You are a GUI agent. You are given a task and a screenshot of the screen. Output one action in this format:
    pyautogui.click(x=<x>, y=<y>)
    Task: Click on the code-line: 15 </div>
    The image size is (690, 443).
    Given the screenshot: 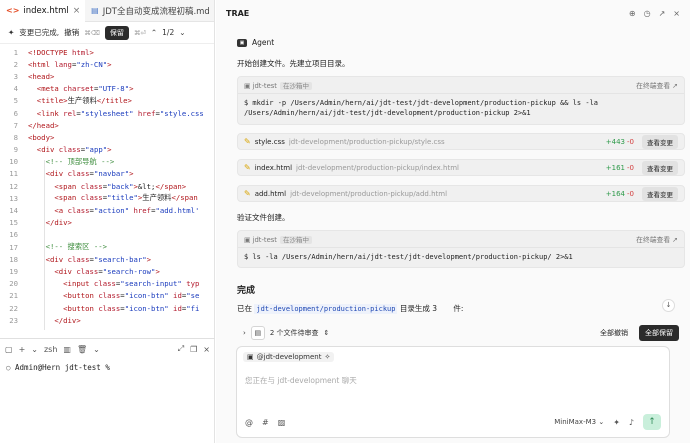 What is the action you would take?
    pyautogui.click(x=107, y=223)
    